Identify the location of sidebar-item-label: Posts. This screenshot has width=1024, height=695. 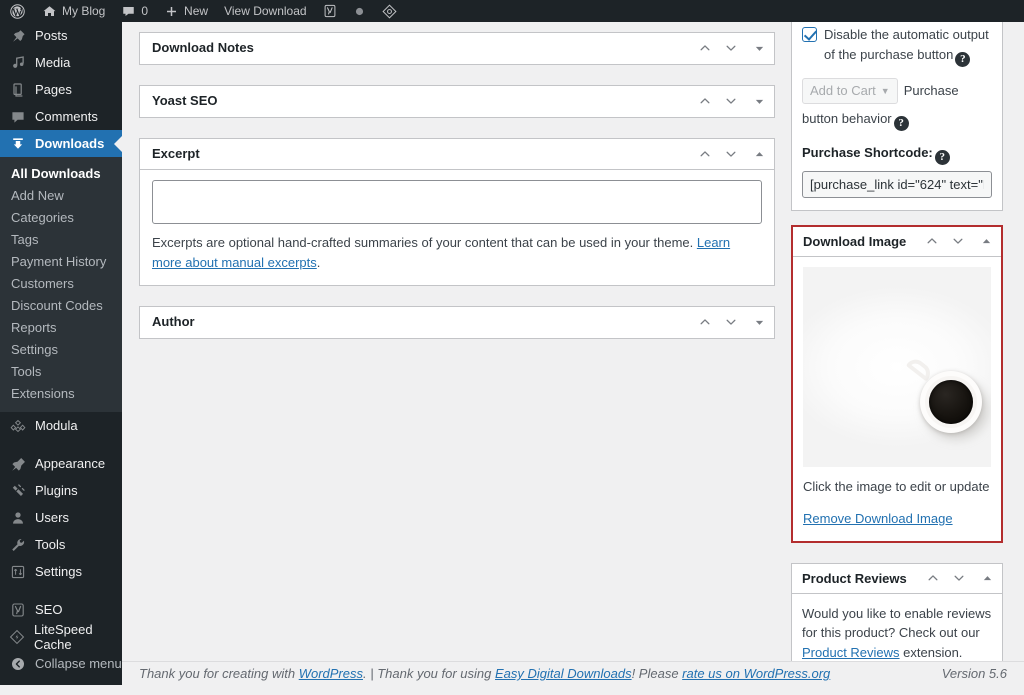
(51, 35).